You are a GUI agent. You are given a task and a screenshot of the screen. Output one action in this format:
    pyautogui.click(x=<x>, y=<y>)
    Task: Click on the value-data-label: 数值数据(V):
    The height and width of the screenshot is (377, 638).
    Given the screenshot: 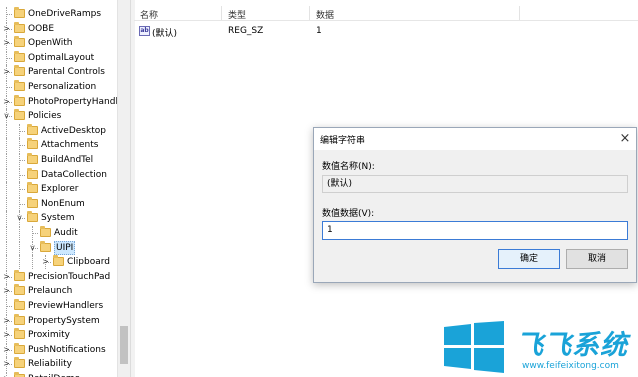 What is the action you would take?
    pyautogui.click(x=348, y=214)
    